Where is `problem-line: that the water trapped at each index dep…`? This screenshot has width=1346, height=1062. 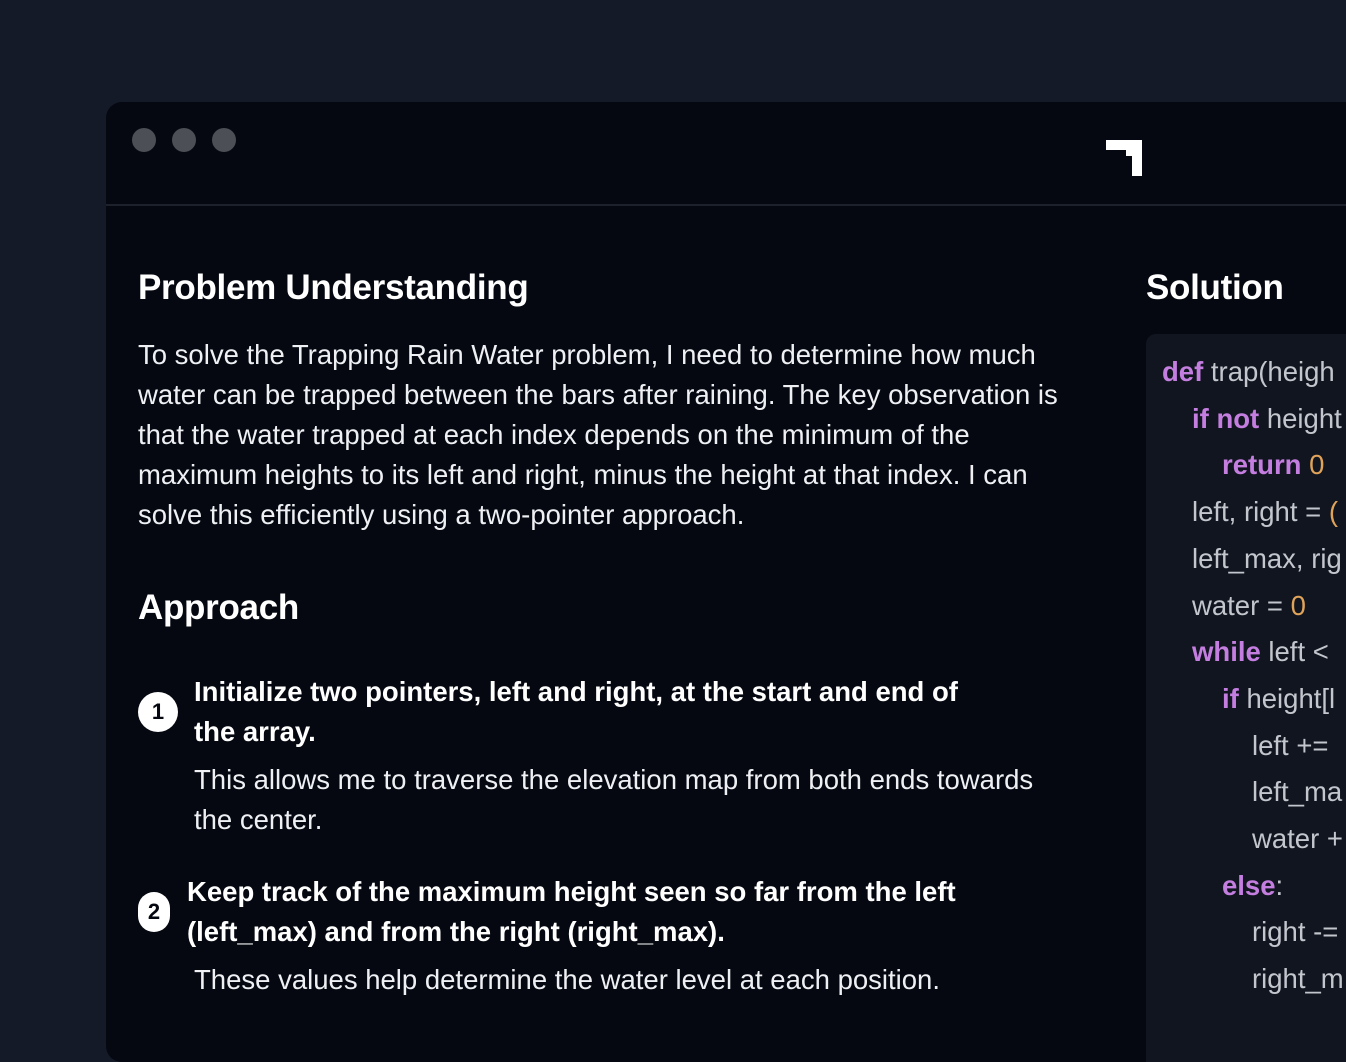 problem-line: that the water trapped at each index dep… is located at coordinates (554, 434).